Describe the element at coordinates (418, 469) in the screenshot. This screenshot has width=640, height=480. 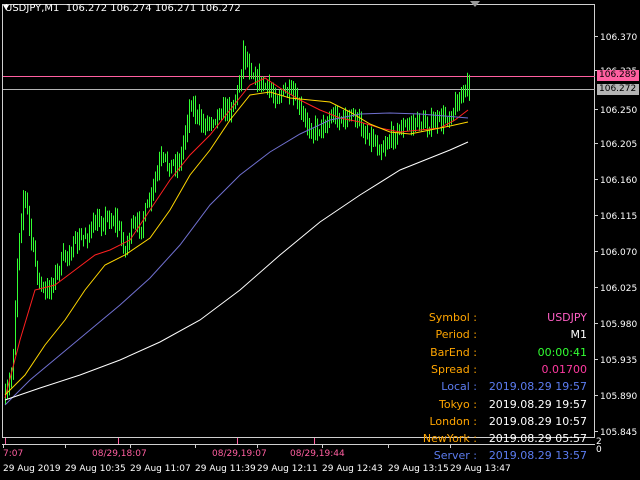
I see `time-label: 29 Aug 13:15` at that location.